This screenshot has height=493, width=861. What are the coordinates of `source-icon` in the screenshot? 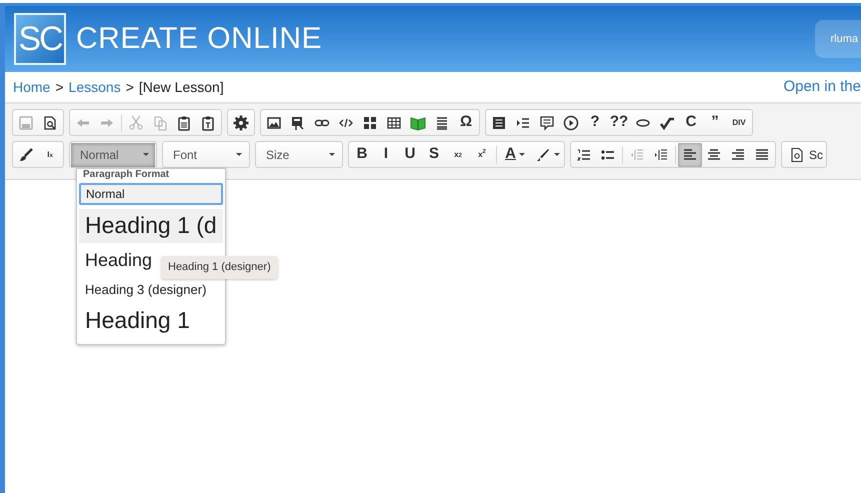 It's located at (797, 154).